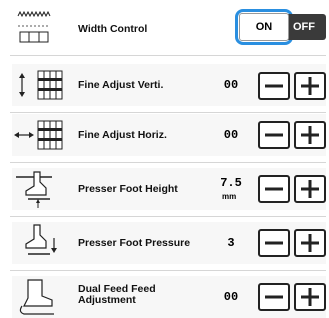 This screenshot has width=329, height=318. Describe the element at coordinates (43, 189) in the screenshot. I see `presser-foot-height-icon` at that location.